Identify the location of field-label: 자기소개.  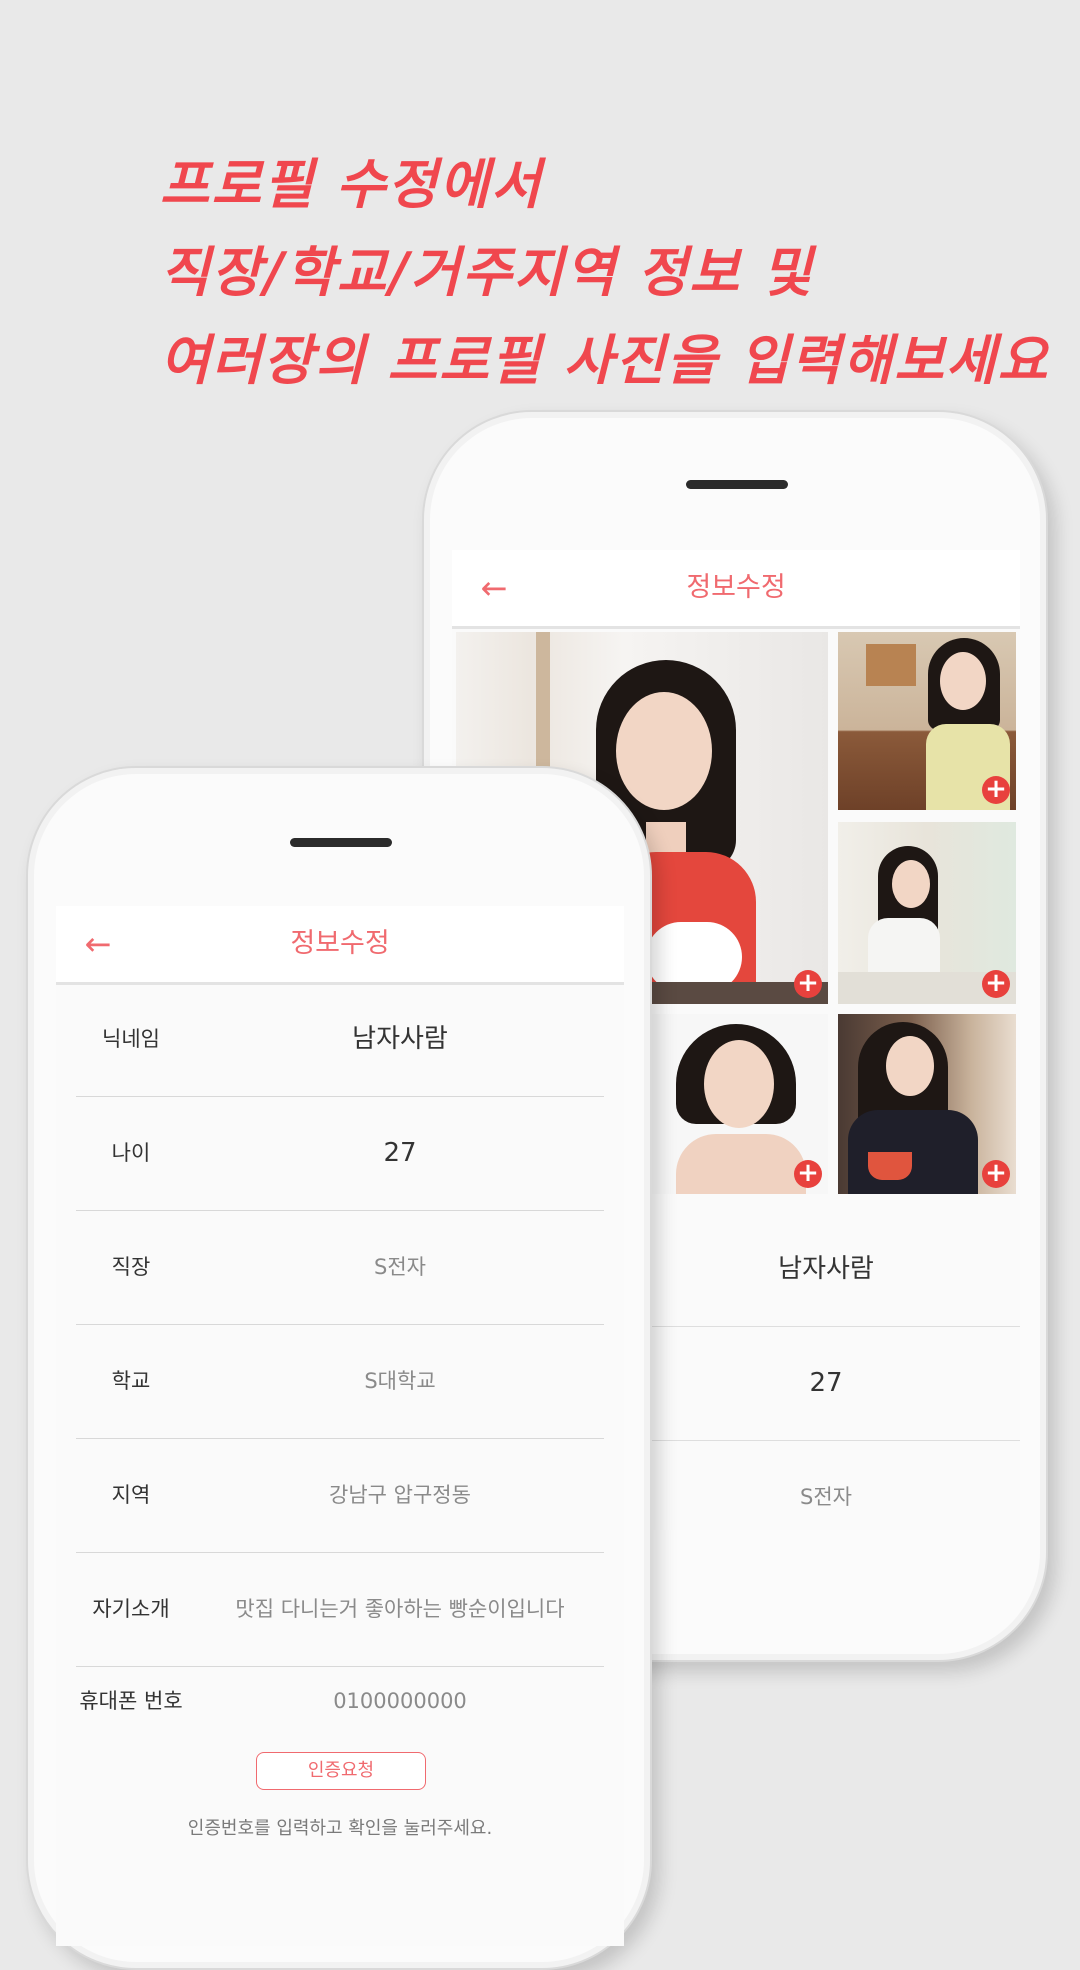
(131, 1609).